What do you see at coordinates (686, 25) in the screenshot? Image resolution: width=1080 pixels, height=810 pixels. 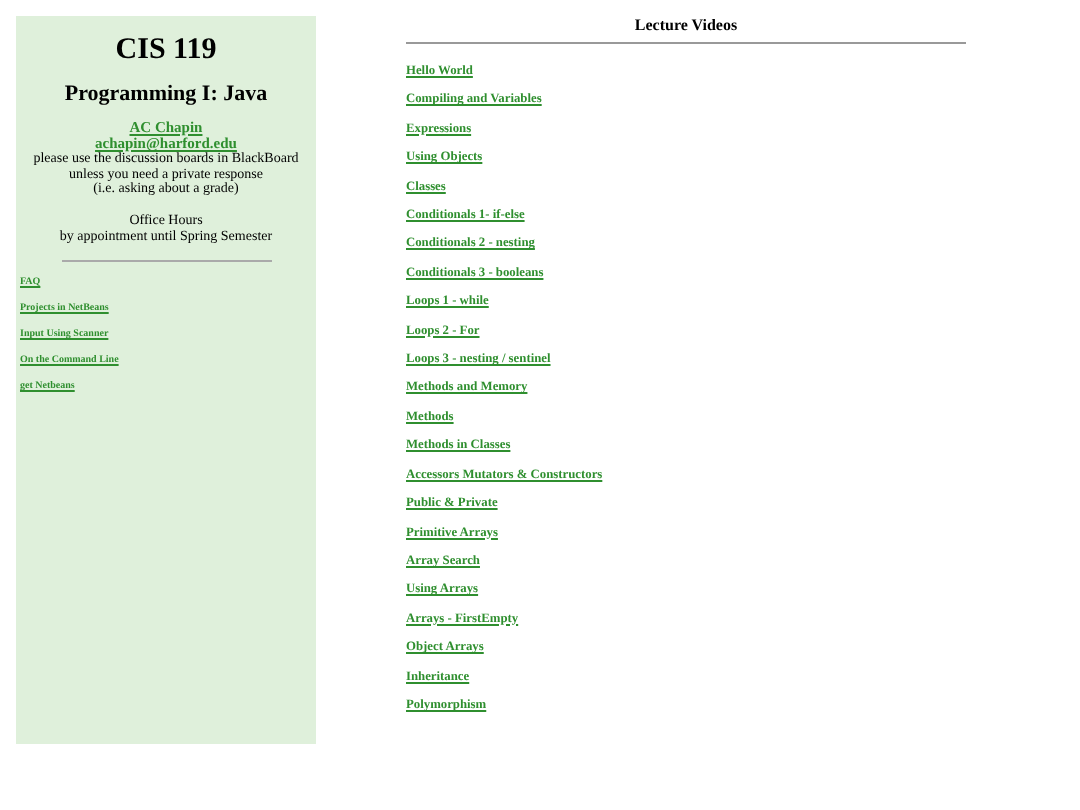 I see `page-heading: Lecture Videos` at bounding box center [686, 25].